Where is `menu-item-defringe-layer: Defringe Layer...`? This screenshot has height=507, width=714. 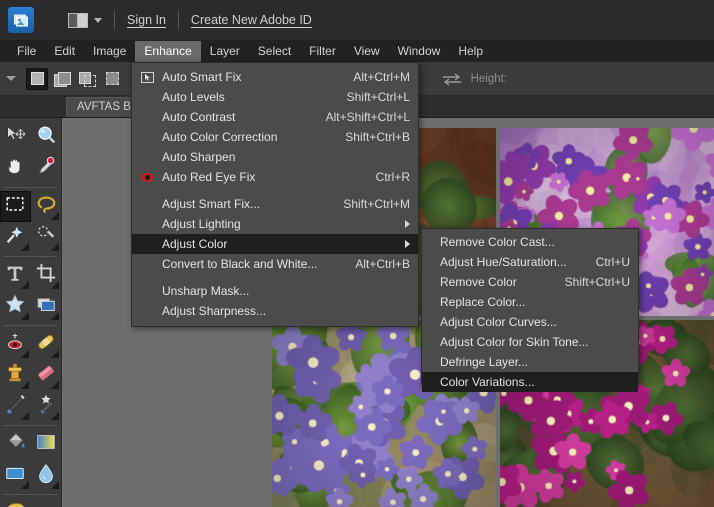 menu-item-defringe-layer: Defringe Layer... is located at coordinates (530, 362).